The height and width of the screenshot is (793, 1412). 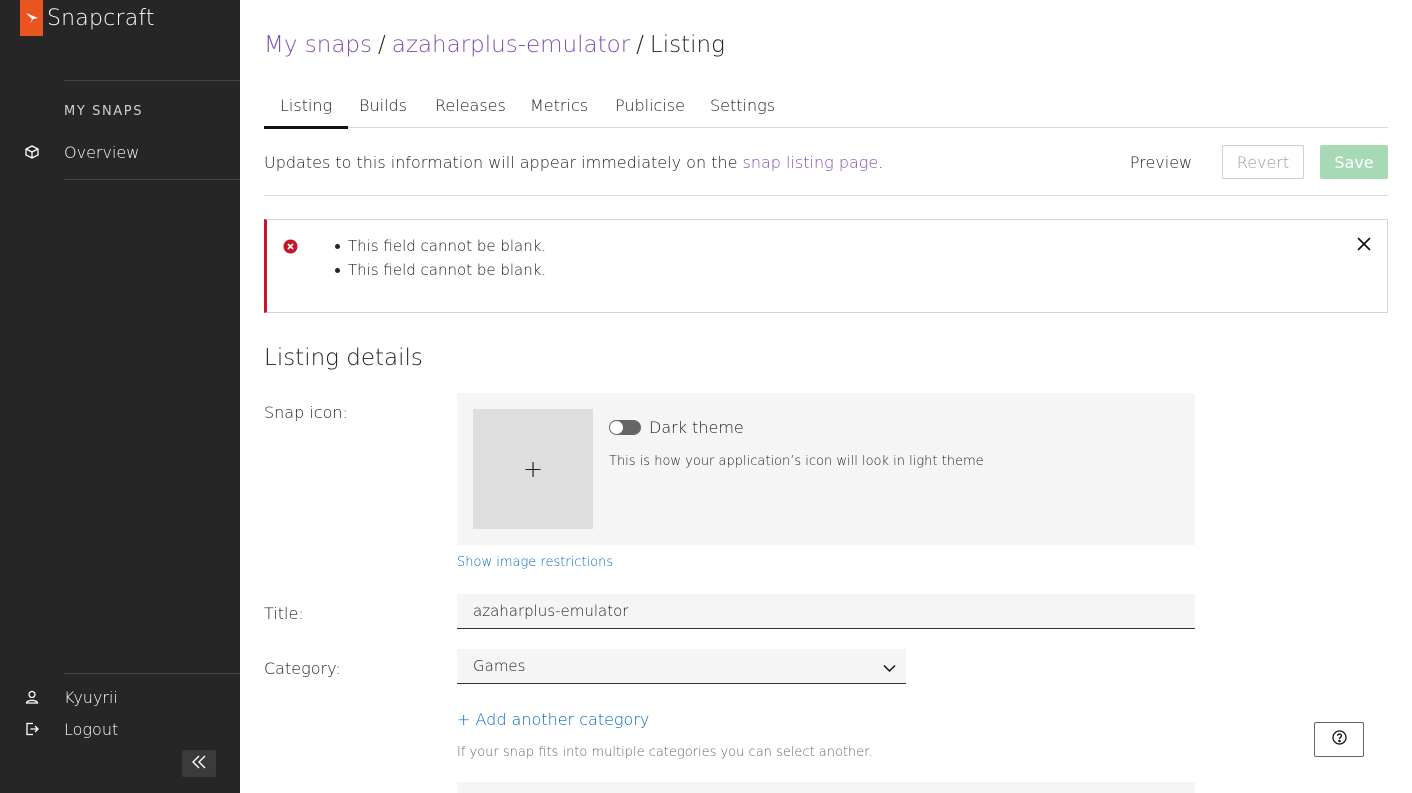 I want to click on collapse-sidebar-button, so click(x=199, y=763).